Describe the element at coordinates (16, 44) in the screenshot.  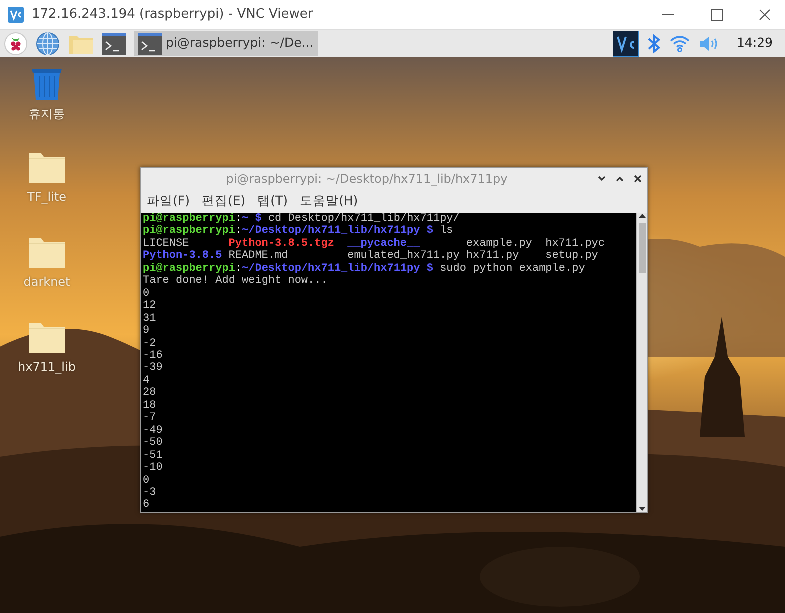
I see `raspberry-icon` at that location.